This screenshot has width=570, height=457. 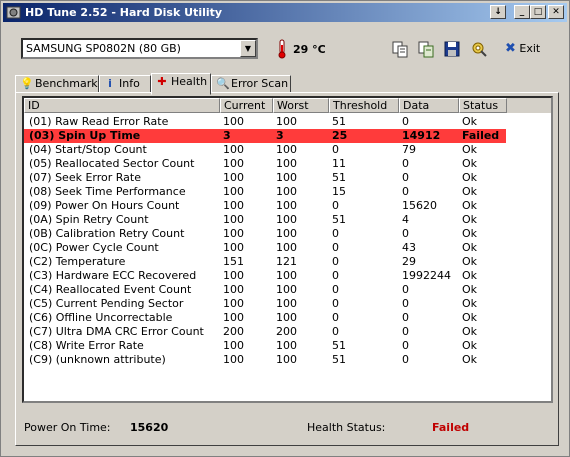 What do you see at coordinates (106, 303) in the screenshot?
I see `attribute-id: (C5) Current Pending Sector` at bounding box center [106, 303].